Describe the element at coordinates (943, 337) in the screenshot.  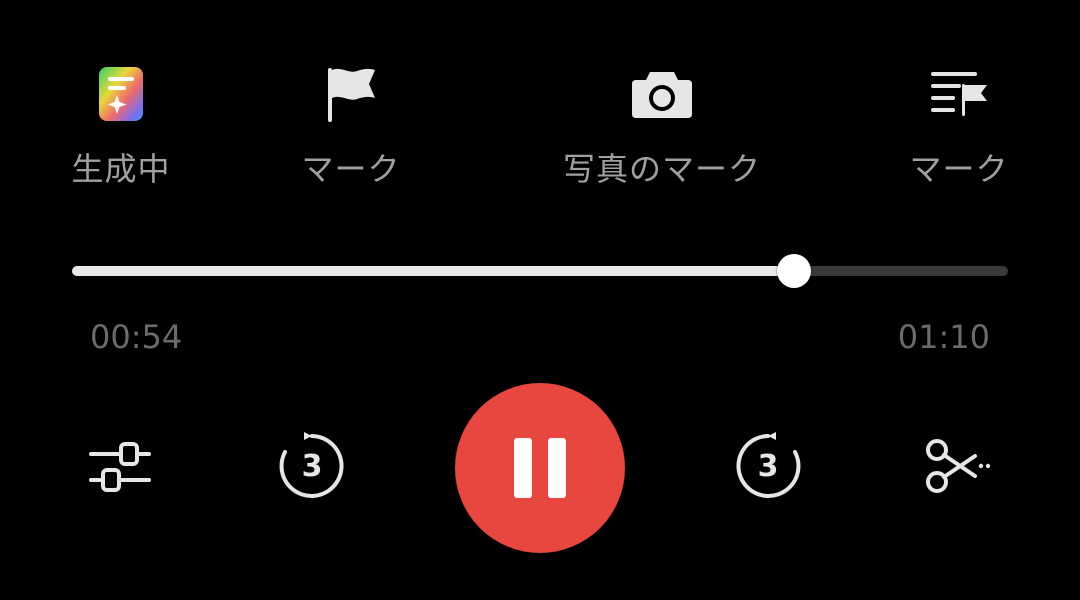
I see `total-time: 01:10` at that location.